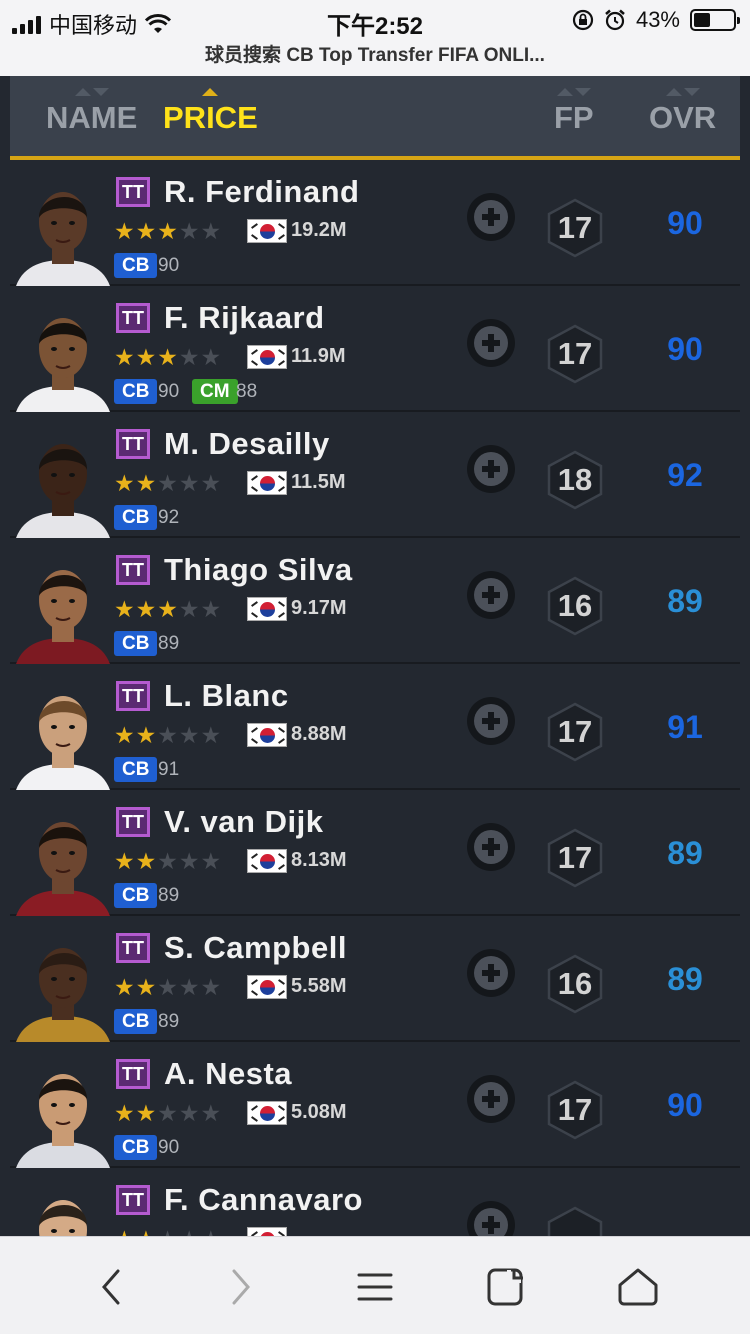  I want to click on player-row: TT L. Blanc ★ ★ ★ ★ ★ 8.88M CB 91 17 91, so click(375, 727).